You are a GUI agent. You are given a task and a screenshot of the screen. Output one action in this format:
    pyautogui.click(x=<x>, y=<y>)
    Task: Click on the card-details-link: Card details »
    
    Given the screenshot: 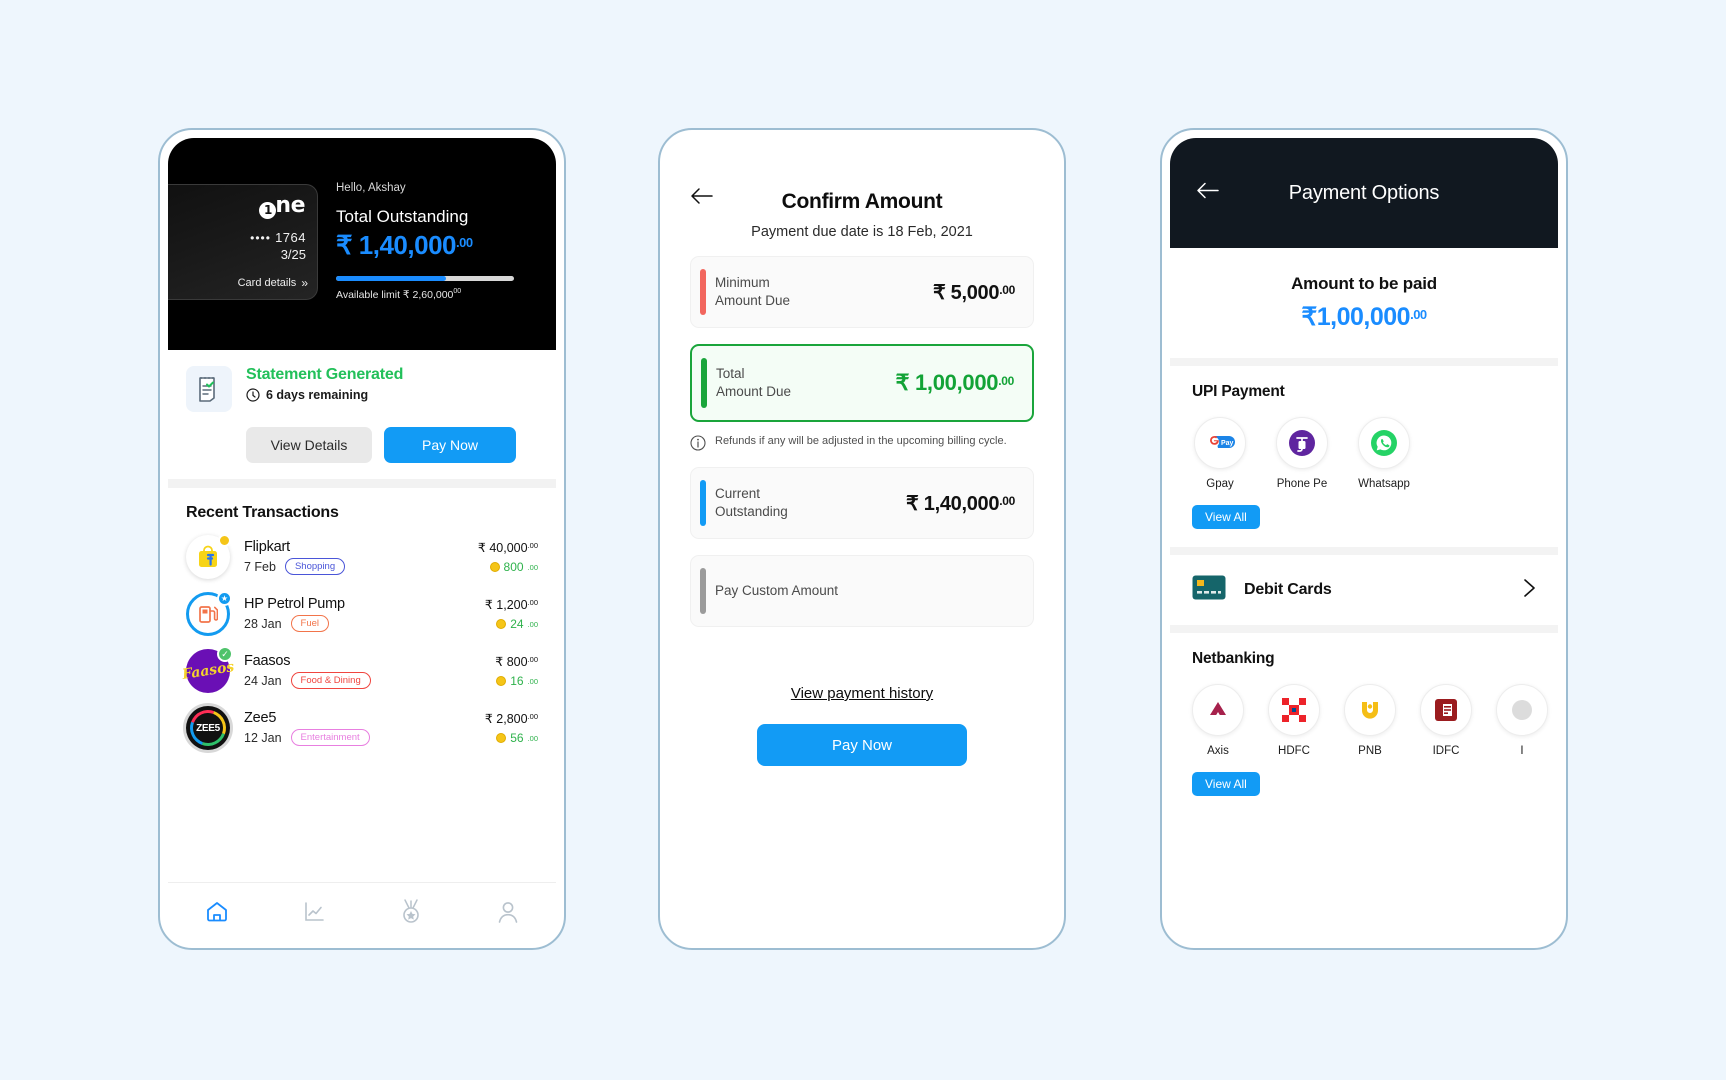 What is the action you would take?
    pyautogui.click(x=272, y=283)
    